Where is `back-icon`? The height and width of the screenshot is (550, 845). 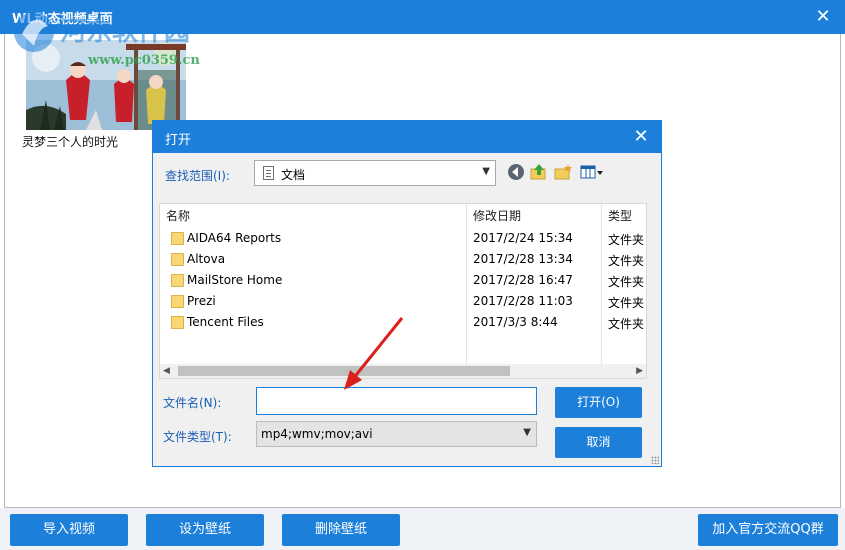 back-icon is located at coordinates (516, 172).